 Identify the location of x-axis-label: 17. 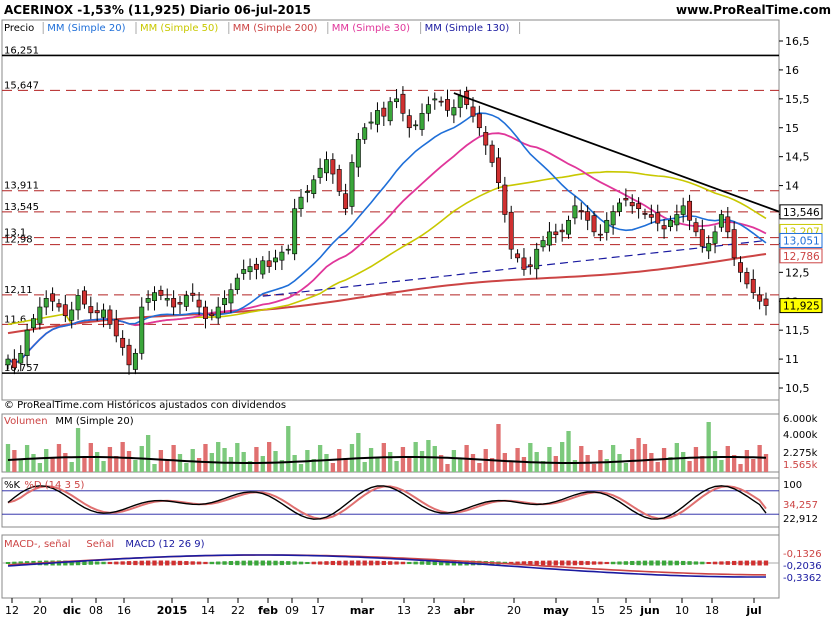
(318, 610).